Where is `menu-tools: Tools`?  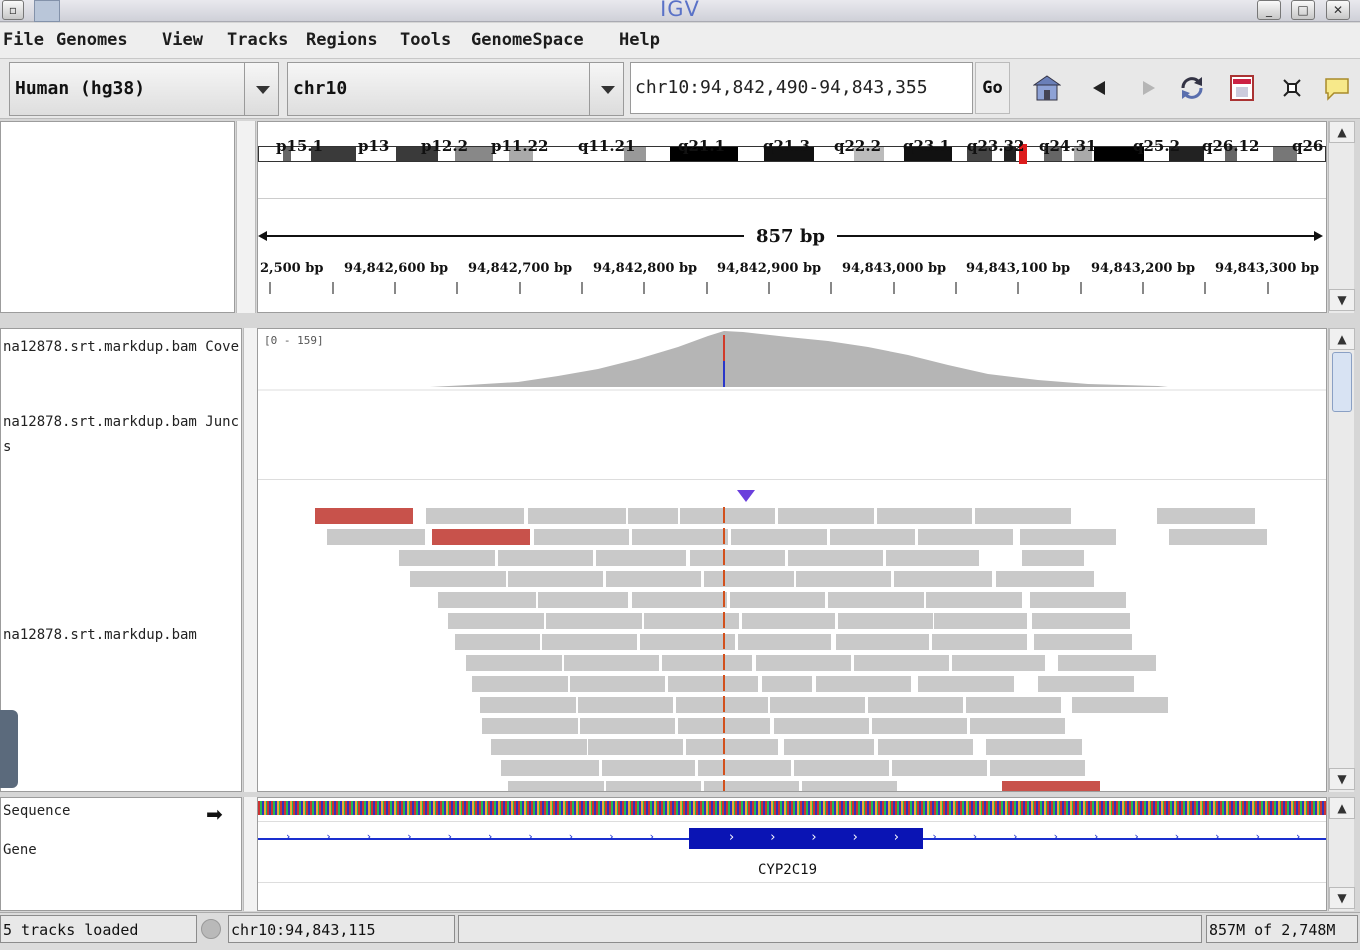 menu-tools: Tools is located at coordinates (425, 40).